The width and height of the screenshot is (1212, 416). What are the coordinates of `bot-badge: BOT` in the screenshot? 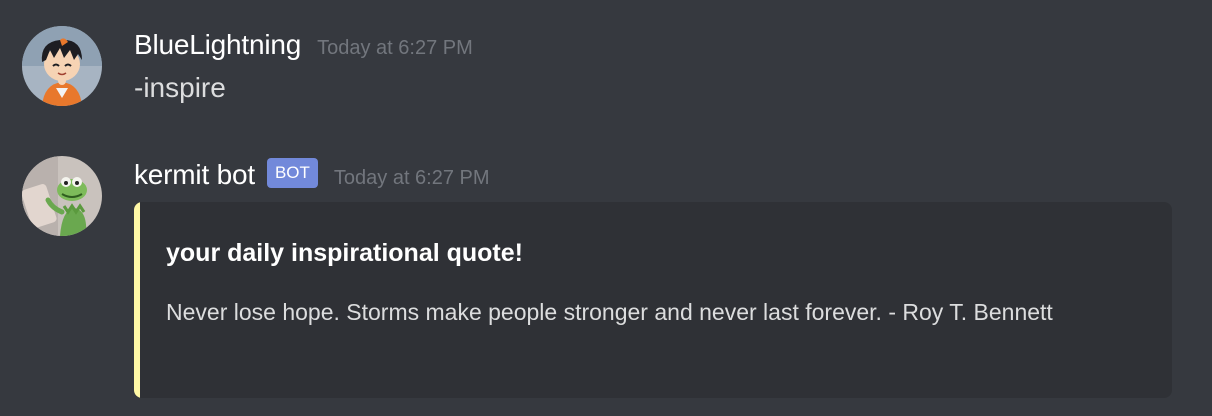 It's located at (292, 173).